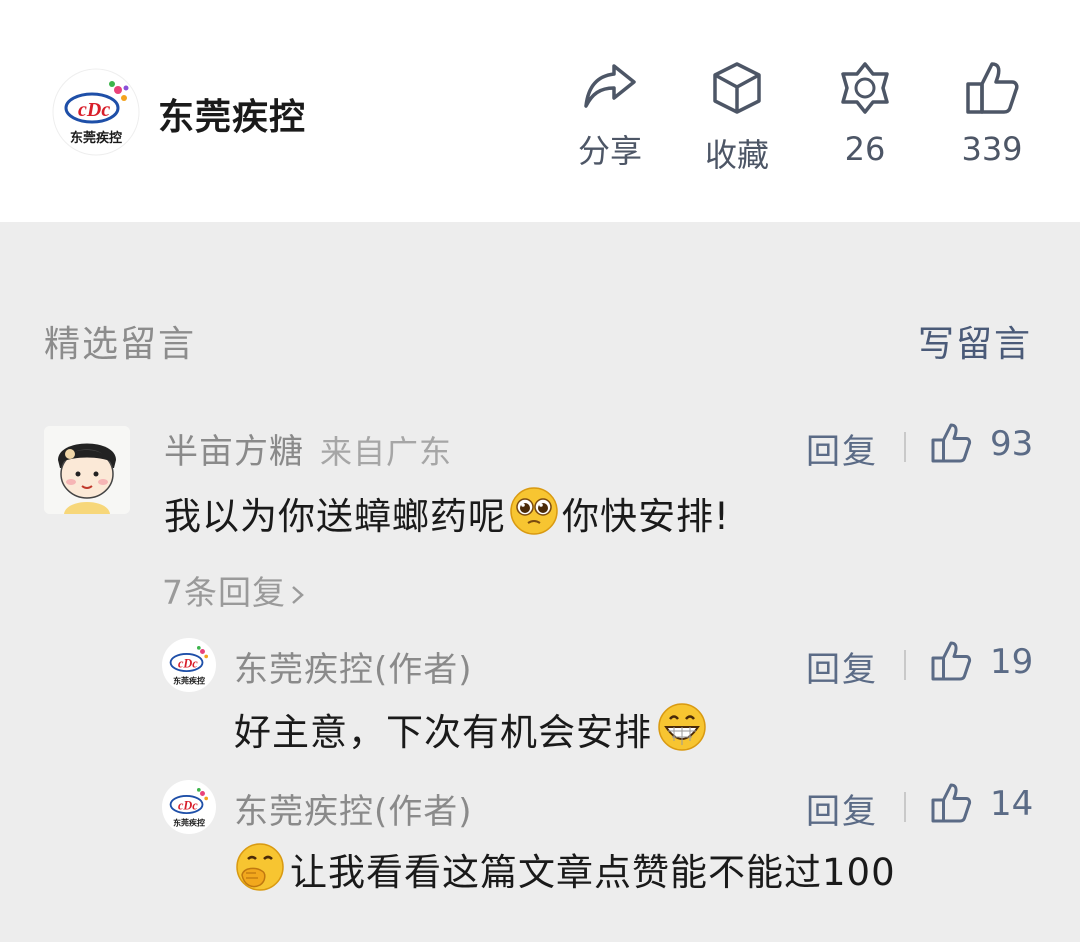 The width and height of the screenshot is (1080, 942). I want to click on pleading-face-emoji-icon, so click(534, 515).